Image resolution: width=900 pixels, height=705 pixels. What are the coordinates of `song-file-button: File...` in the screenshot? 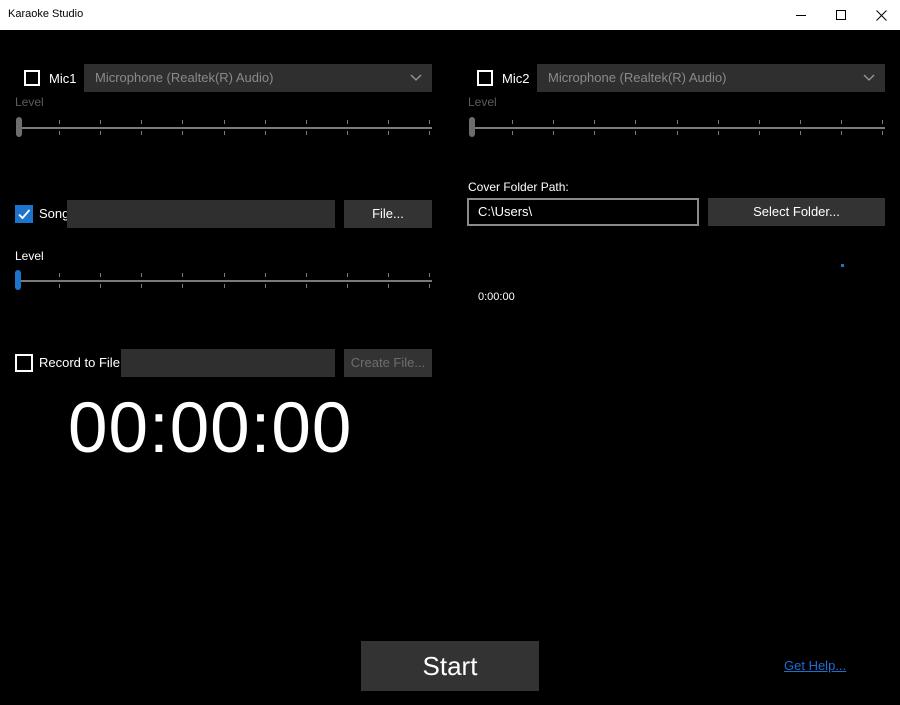 It's located at (388, 214).